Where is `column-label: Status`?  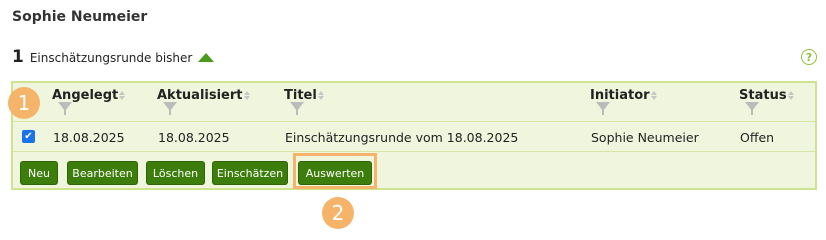 column-label: Status is located at coordinates (763, 95).